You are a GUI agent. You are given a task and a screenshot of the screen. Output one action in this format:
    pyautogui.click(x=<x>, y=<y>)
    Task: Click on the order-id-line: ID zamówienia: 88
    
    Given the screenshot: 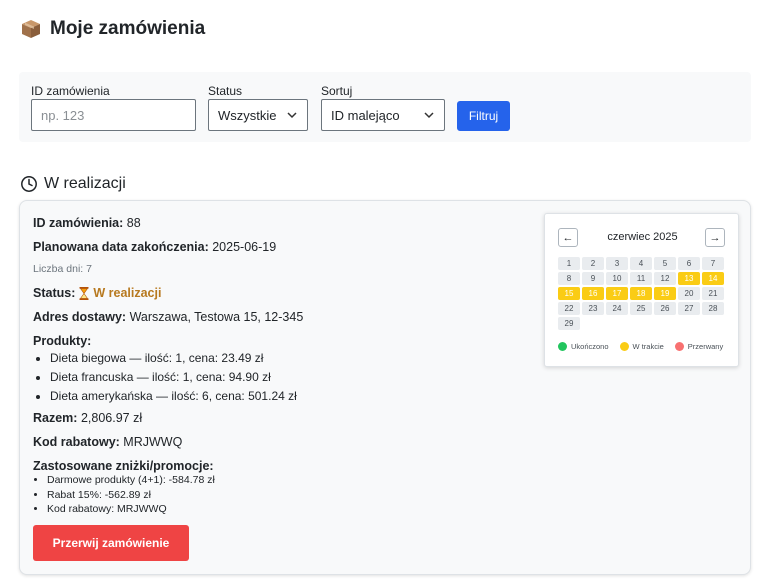 What is the action you would take?
    pyautogui.click(x=87, y=223)
    